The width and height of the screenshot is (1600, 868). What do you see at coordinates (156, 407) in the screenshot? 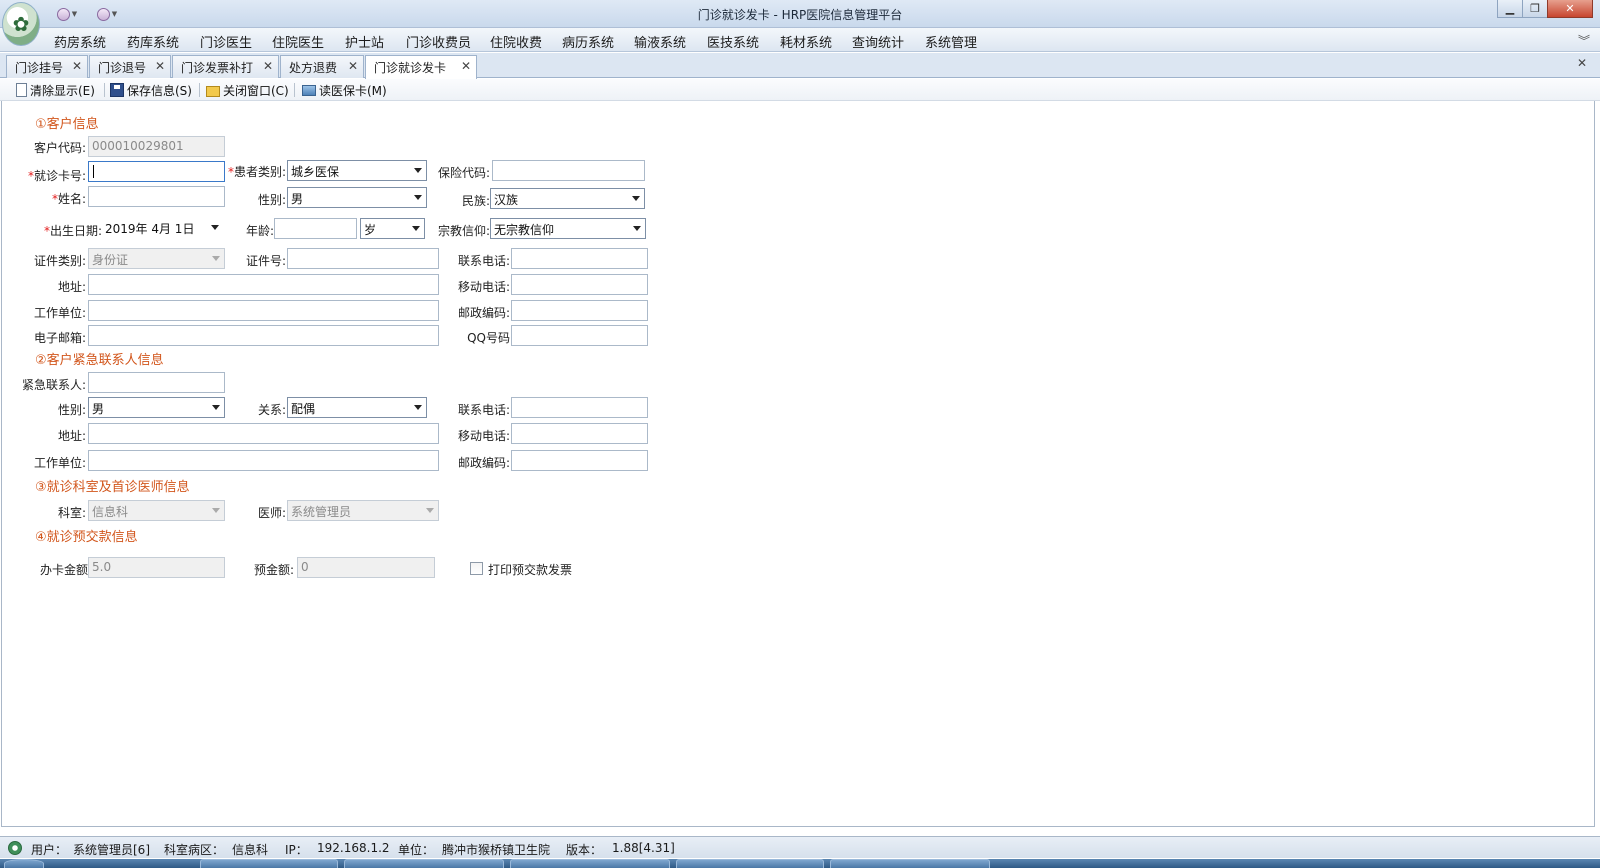
I see `ec-gender-select: 男` at bounding box center [156, 407].